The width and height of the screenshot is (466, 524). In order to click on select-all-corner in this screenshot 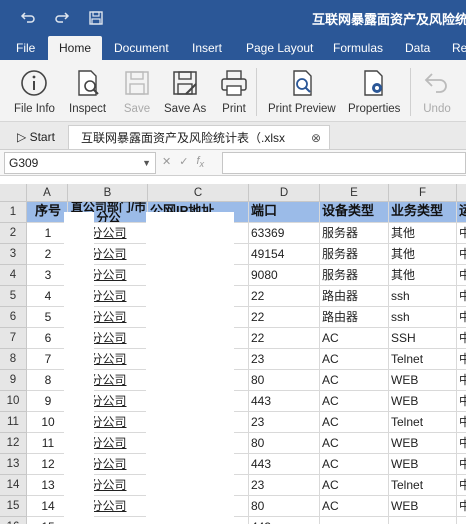, I will do `click(13, 193)`.